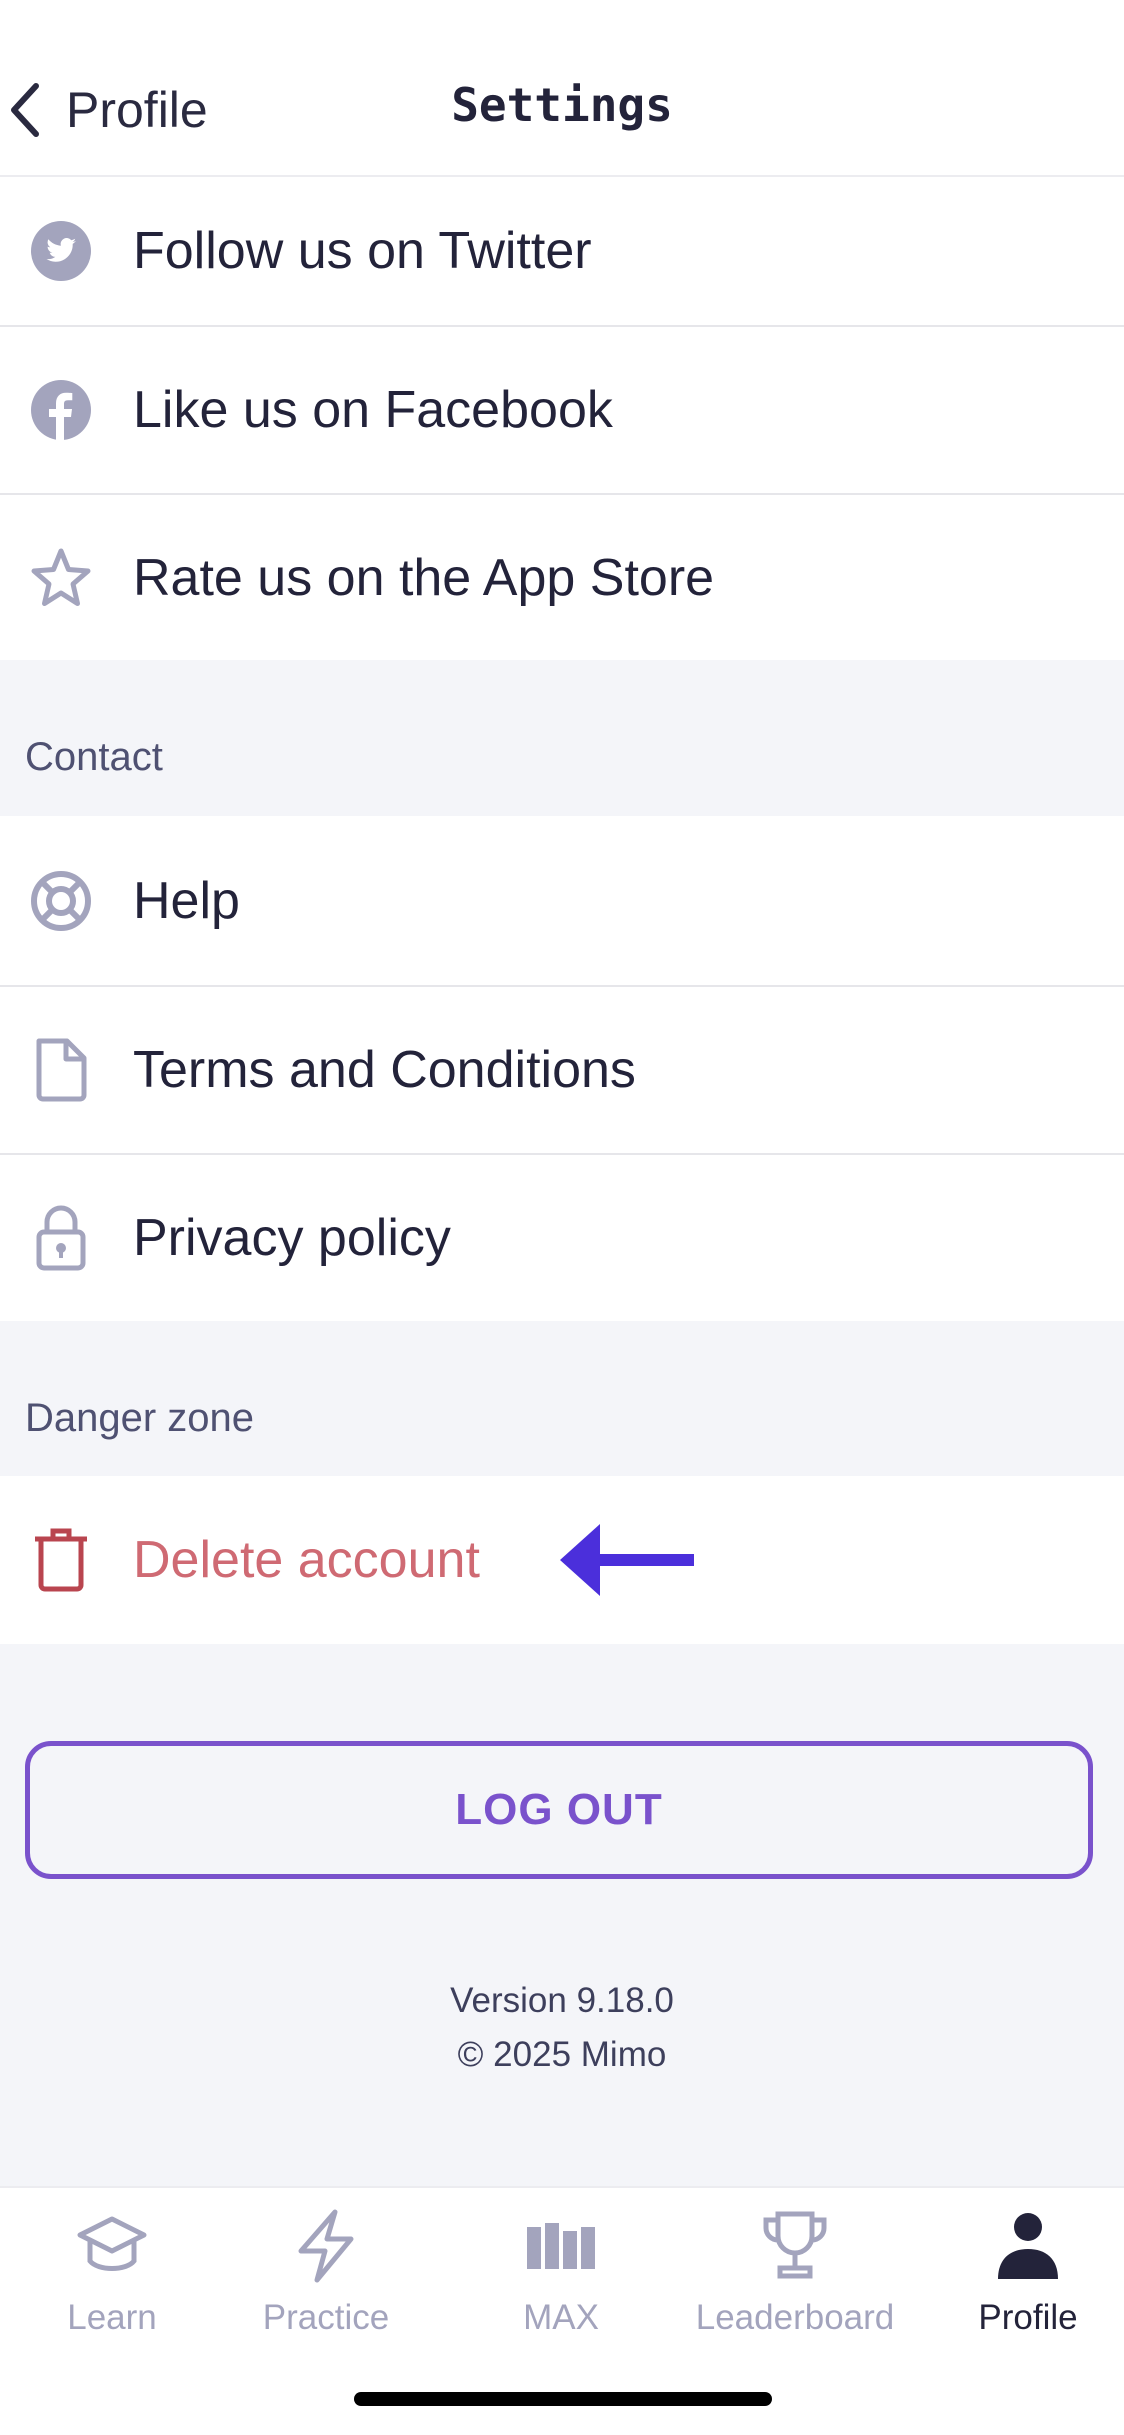 The width and height of the screenshot is (1124, 2435). I want to click on tab-profile: Profile, so click(1020, 2278).